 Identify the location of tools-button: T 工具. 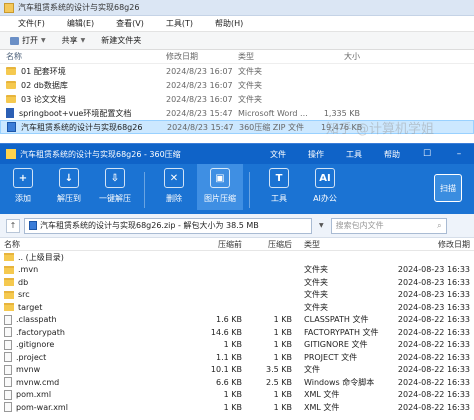
(279, 186).